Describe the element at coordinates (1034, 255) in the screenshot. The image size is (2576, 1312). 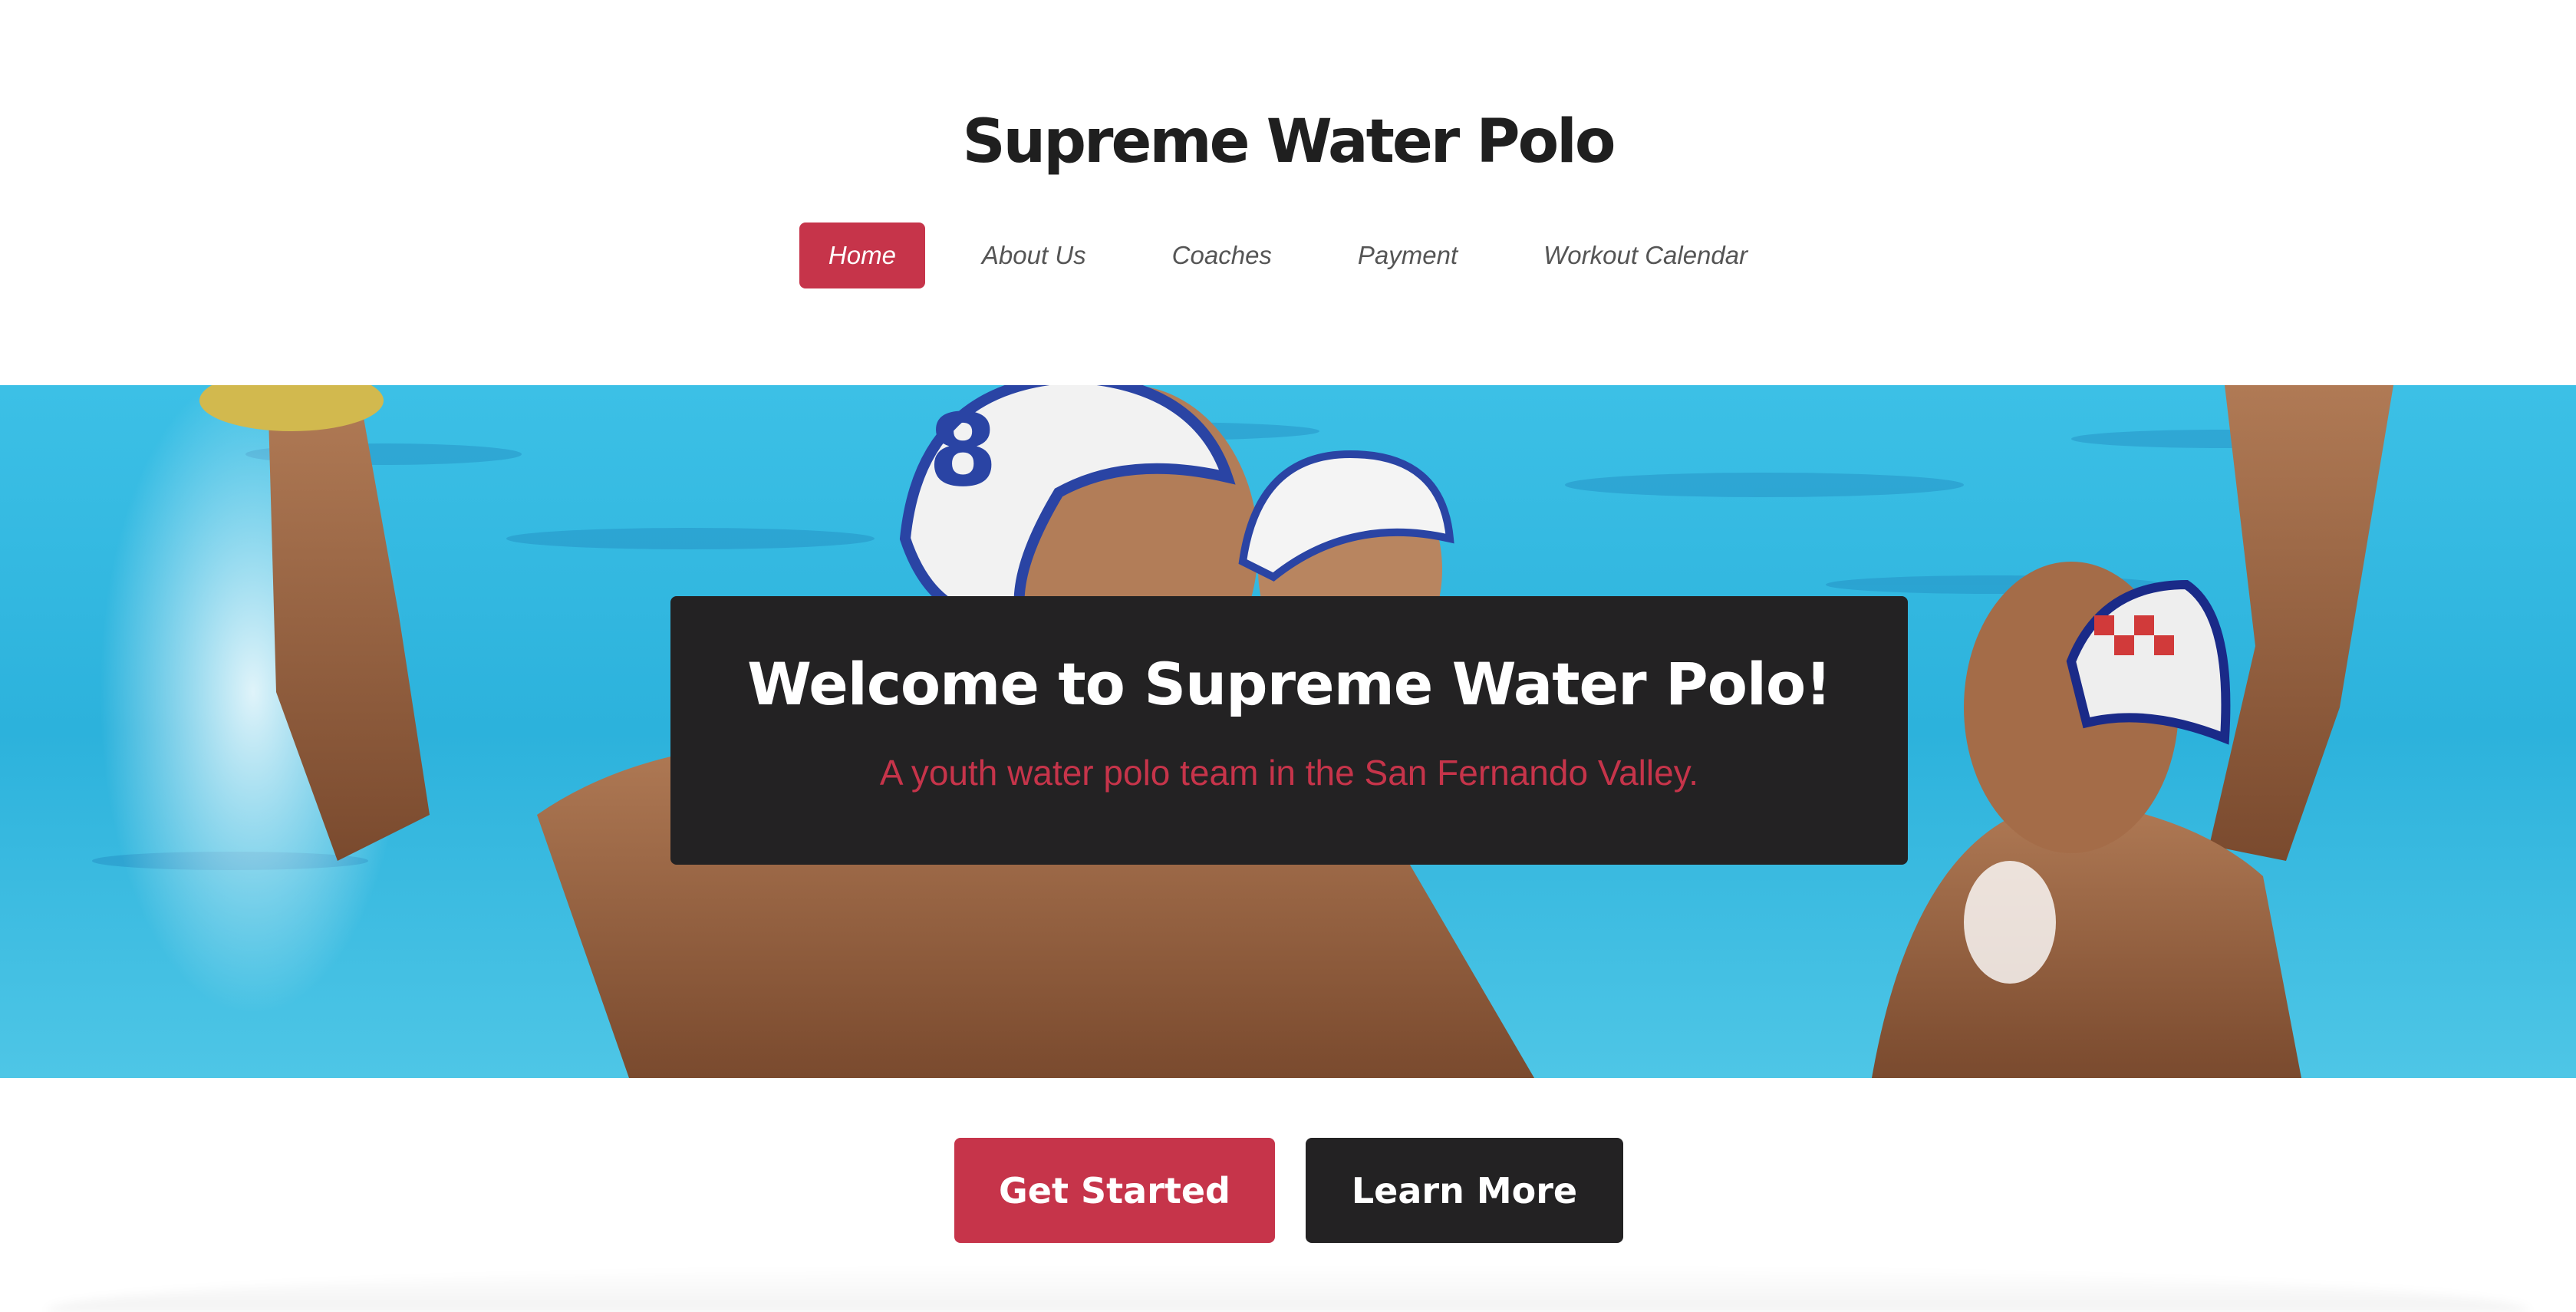
I see `nav-item-about-us: About Us` at that location.